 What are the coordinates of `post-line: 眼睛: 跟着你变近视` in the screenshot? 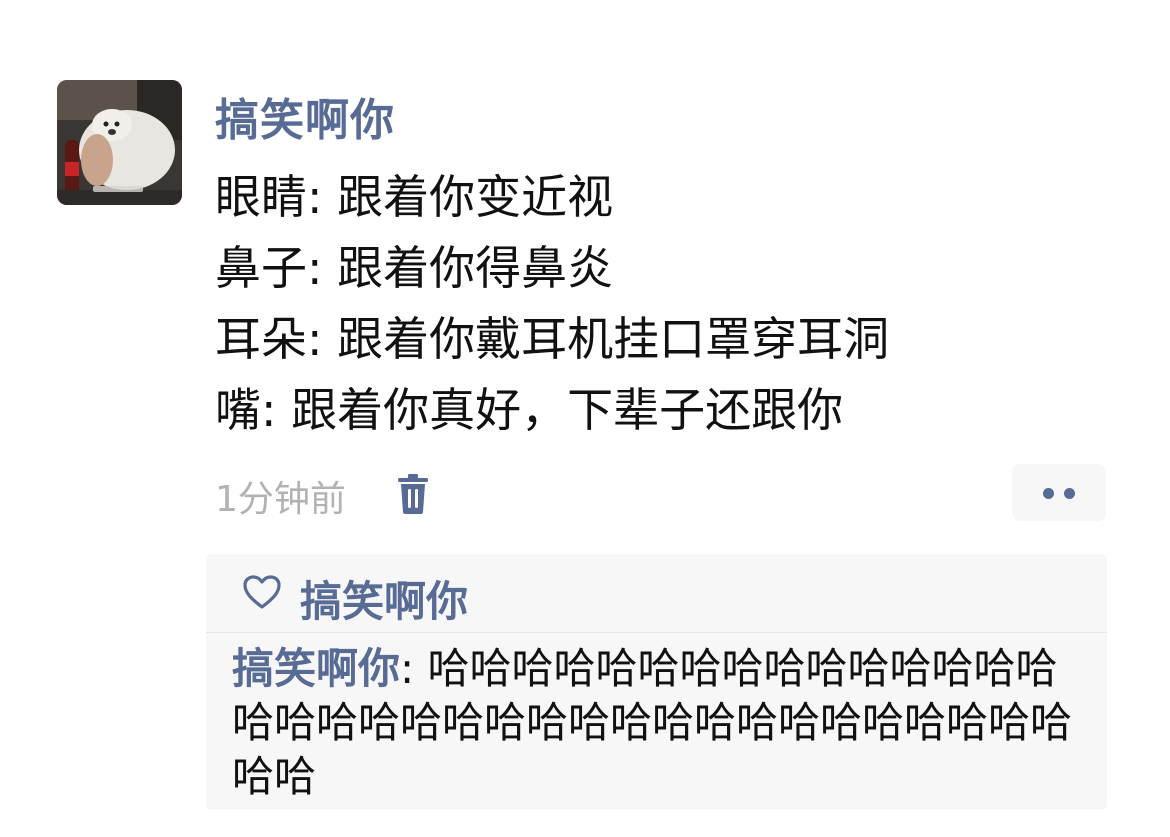 It's located at (414, 197).